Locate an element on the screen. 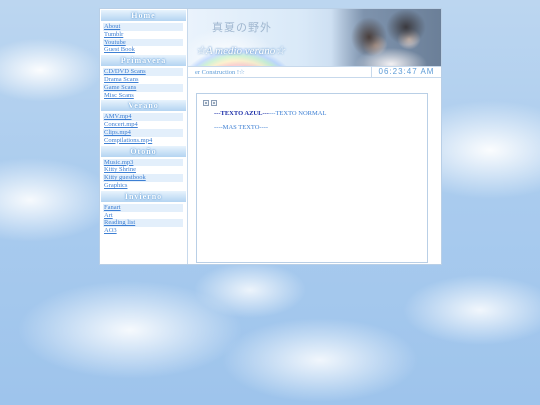 Image resolution: width=540 pixels, height=405 pixels. nav-link-compilations: Compilations.mp4 is located at coordinates (143, 141).